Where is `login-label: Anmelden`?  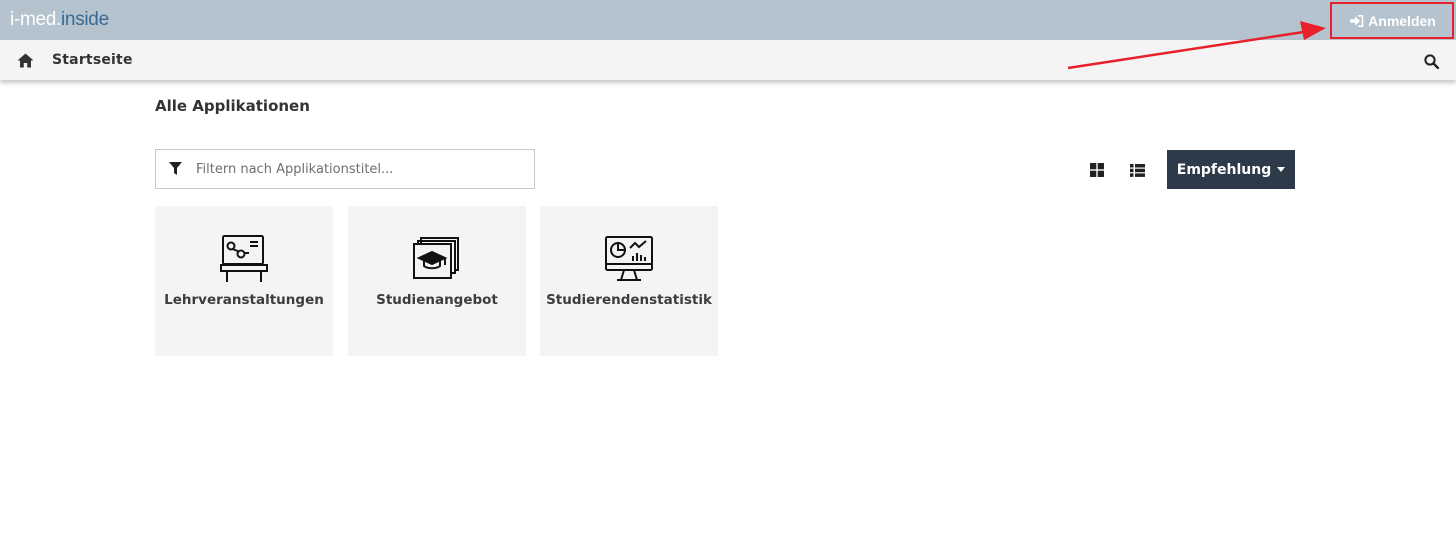 login-label: Anmelden is located at coordinates (1402, 21).